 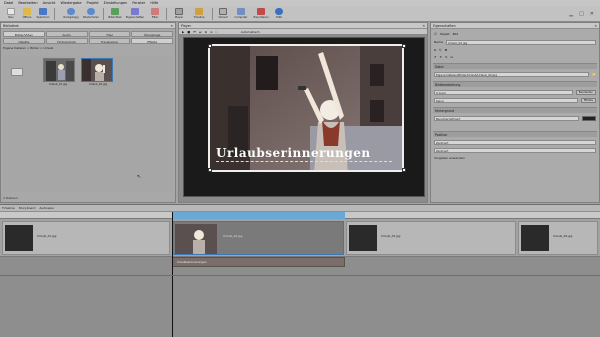 I want to click on redo-button: Wiederholen, so click(x=91, y=14).